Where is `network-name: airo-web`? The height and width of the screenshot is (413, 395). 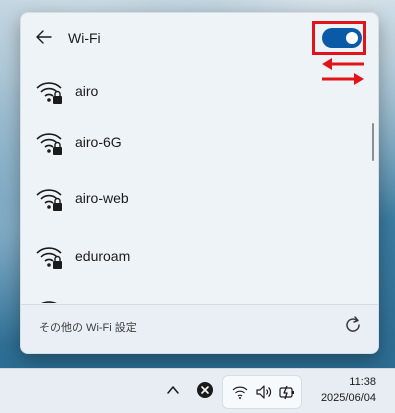 network-name: airo-web is located at coordinates (102, 198).